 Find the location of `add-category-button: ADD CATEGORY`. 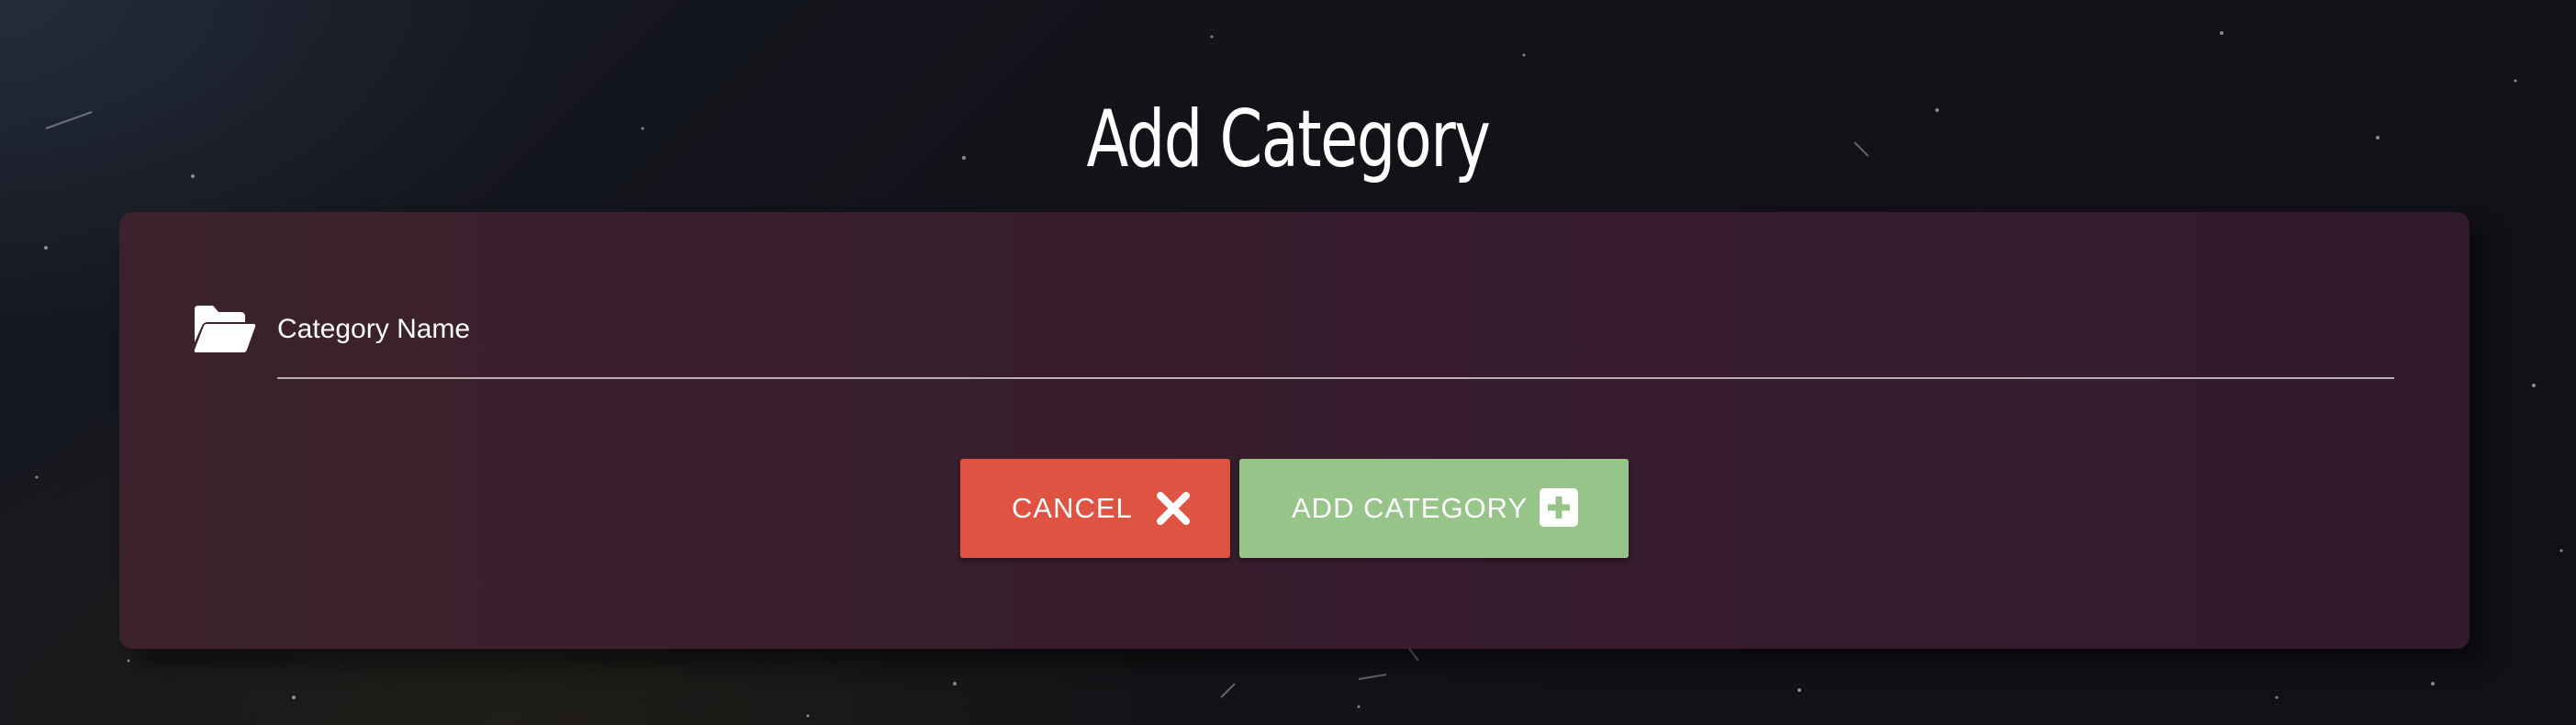

add-category-button: ADD CATEGORY is located at coordinates (1434, 508).